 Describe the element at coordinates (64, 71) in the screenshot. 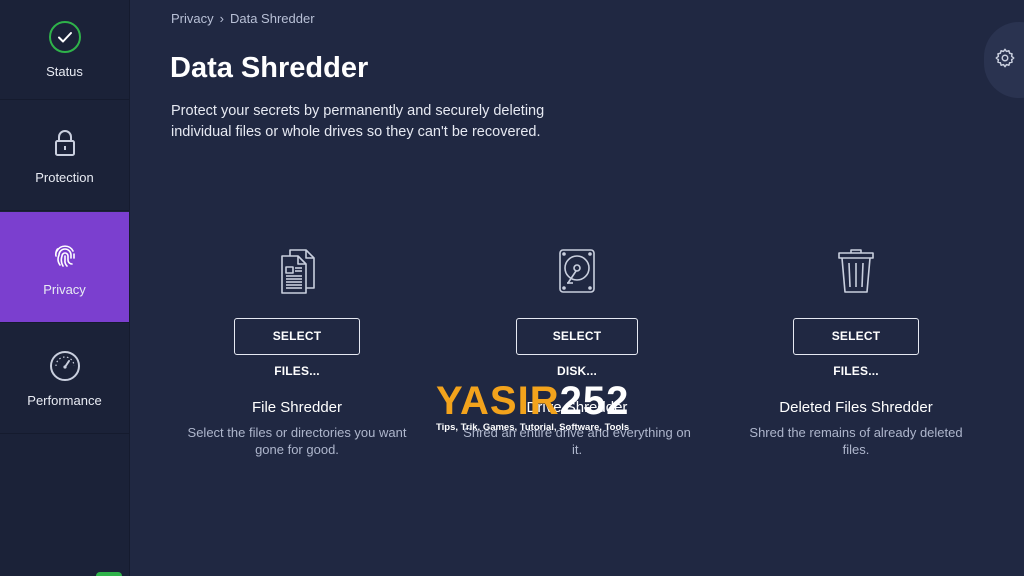

I see `sidebar-item-label: Status` at that location.